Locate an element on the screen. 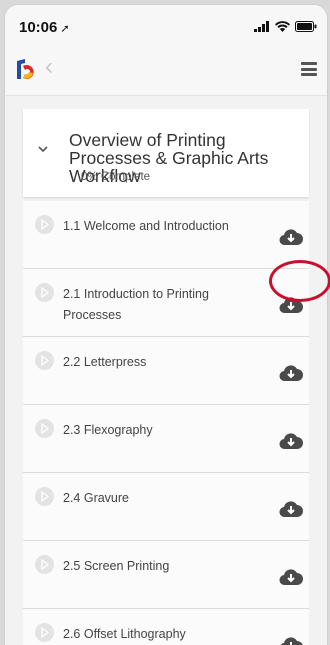 The image size is (330, 645). status-time: 10:06 ➚ is located at coordinates (44, 27).